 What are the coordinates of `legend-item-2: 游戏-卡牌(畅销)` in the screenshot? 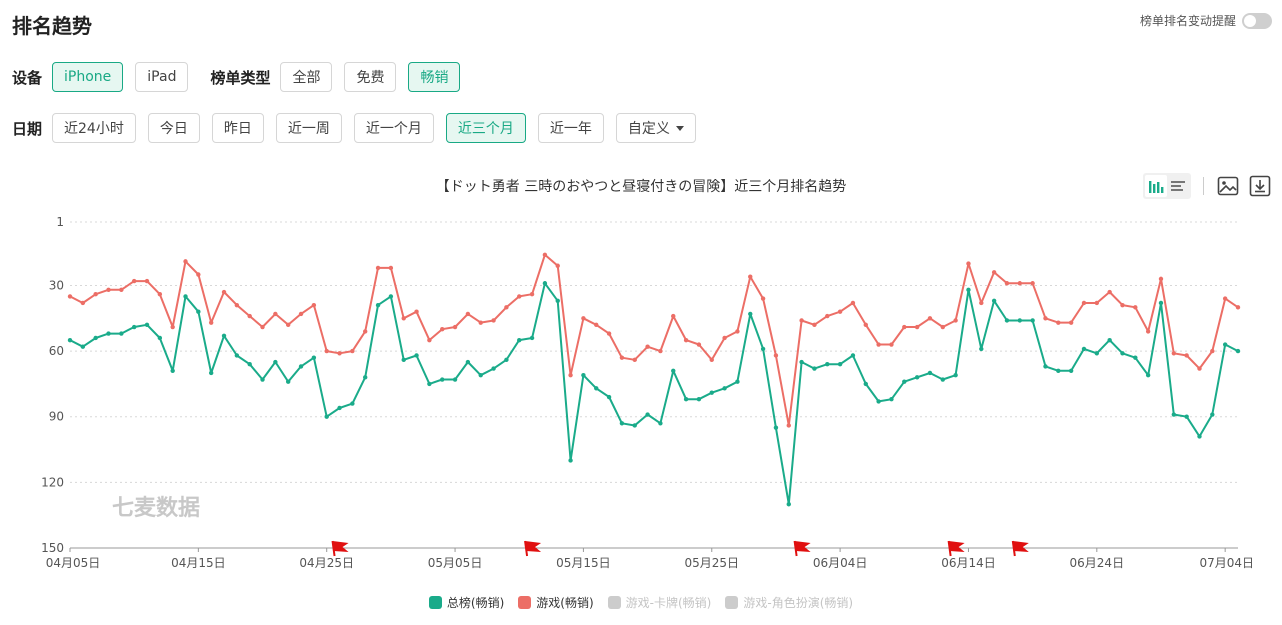 It's located at (659, 602).